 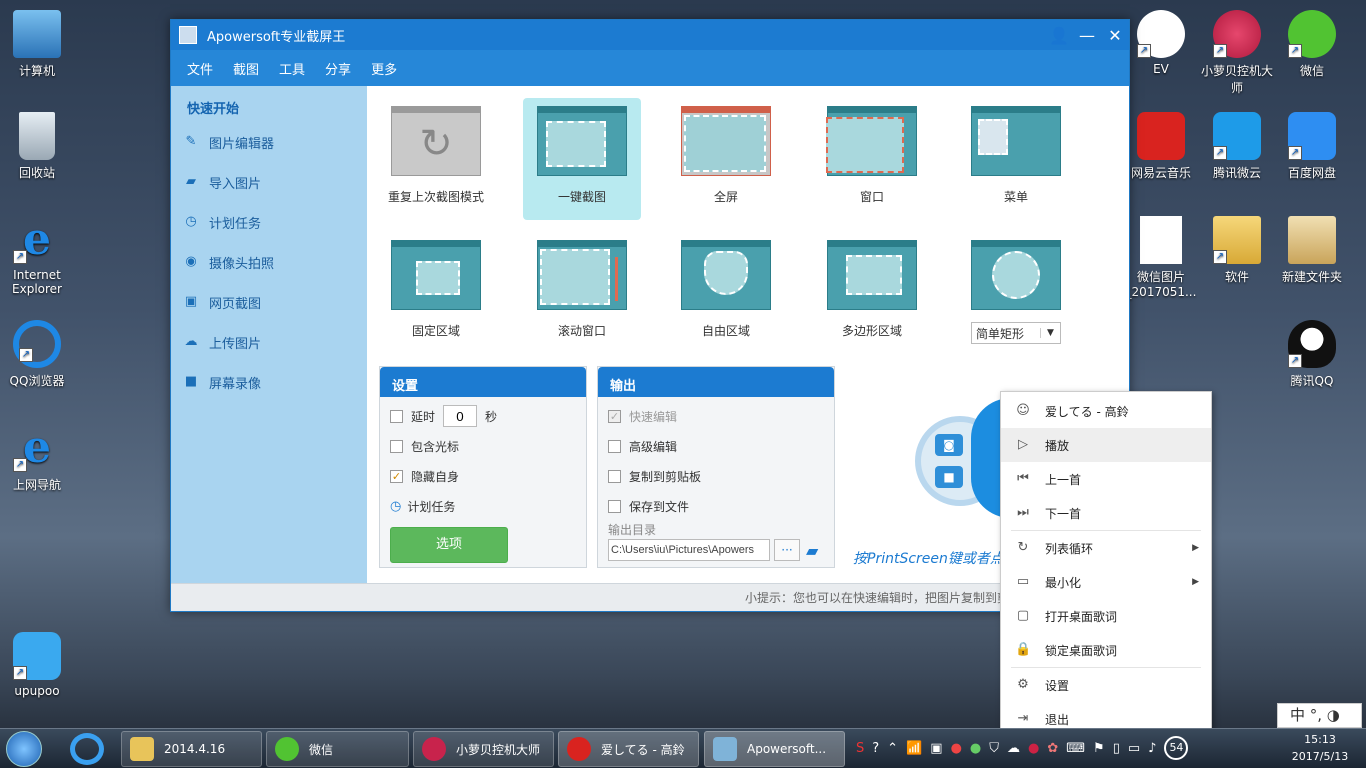 What do you see at coordinates (949, 477) in the screenshot?
I see `video-camera-icon: ■` at bounding box center [949, 477].